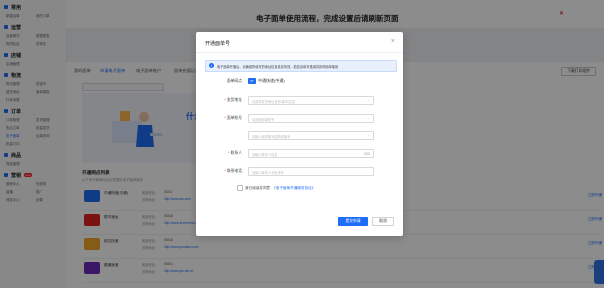  Describe the element at coordinates (274, 101) in the screenshot. I see `field-placeholder: 请选择发货地址省份/城市/区县` at that location.